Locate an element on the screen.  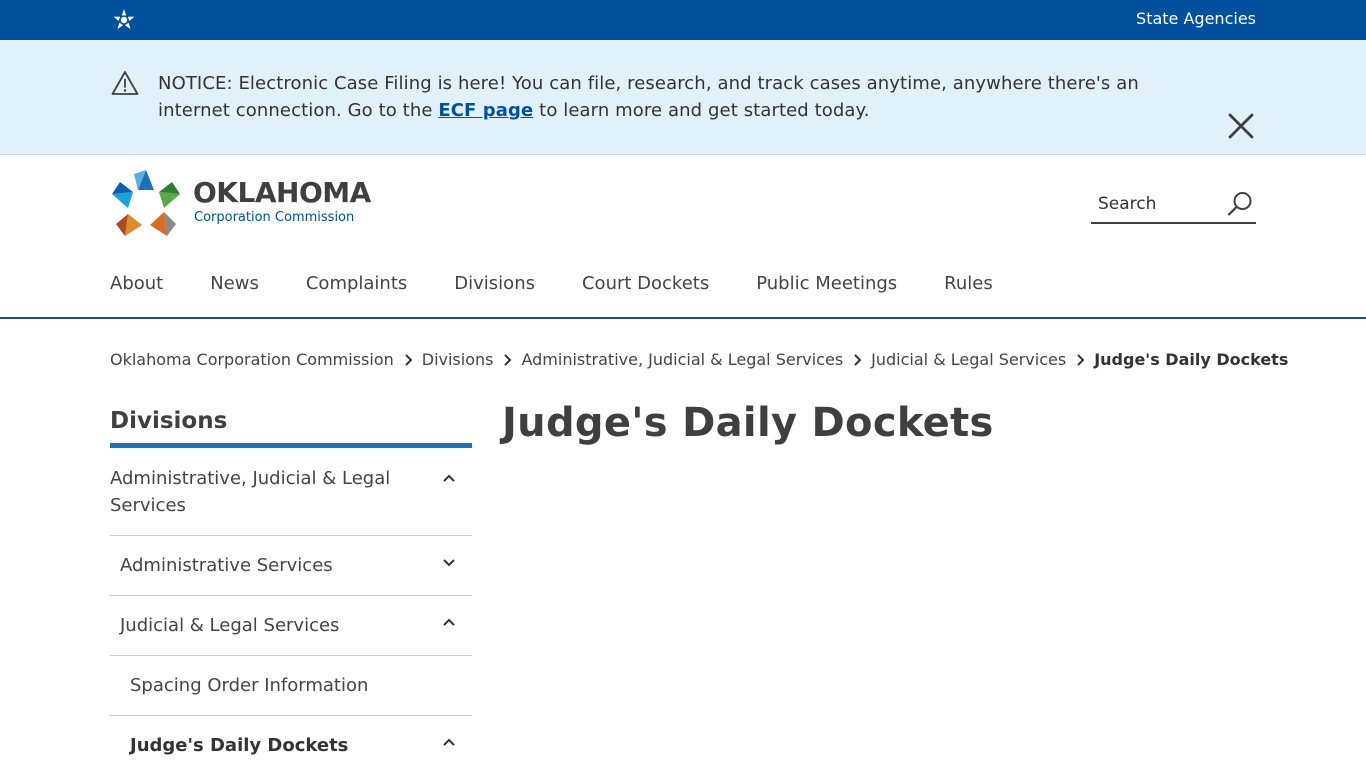
breadcrumb-link-judicial-legal: Judicial & Legal Services is located at coordinates (968, 359).